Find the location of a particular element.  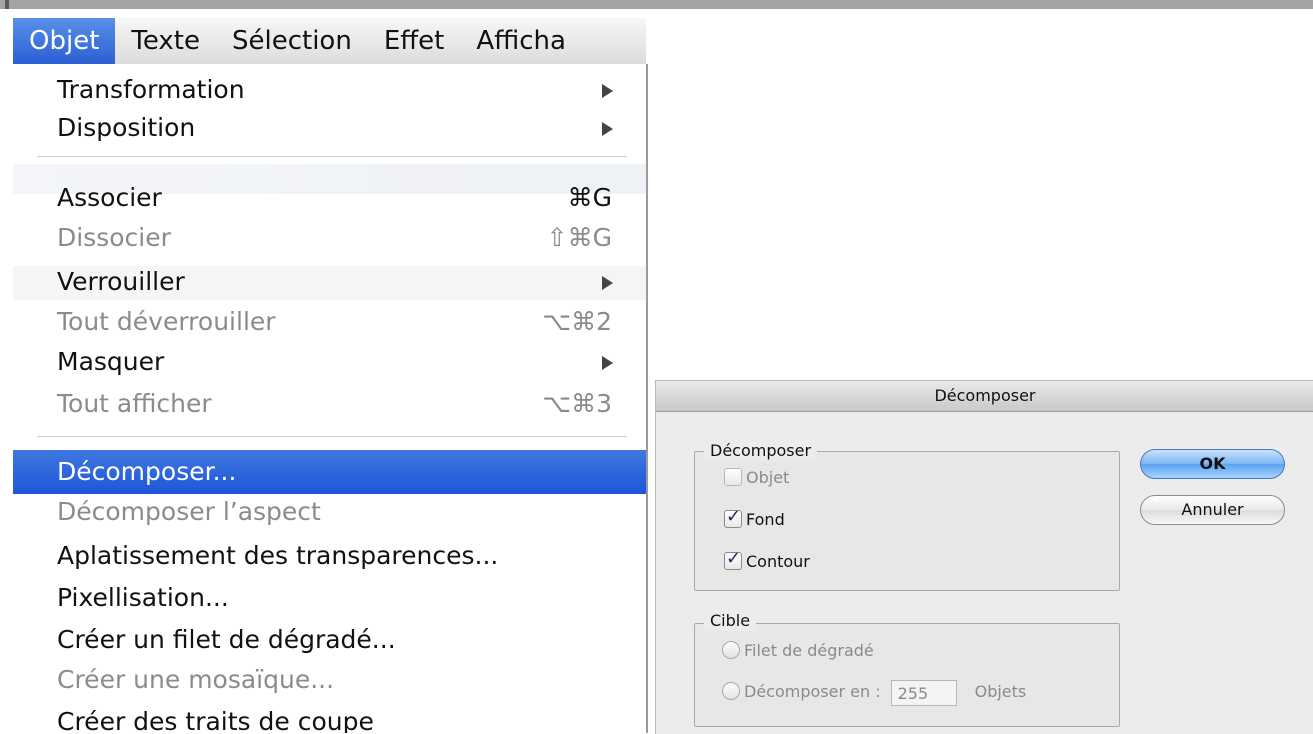

menu-objet: Objet is located at coordinates (64, 41).